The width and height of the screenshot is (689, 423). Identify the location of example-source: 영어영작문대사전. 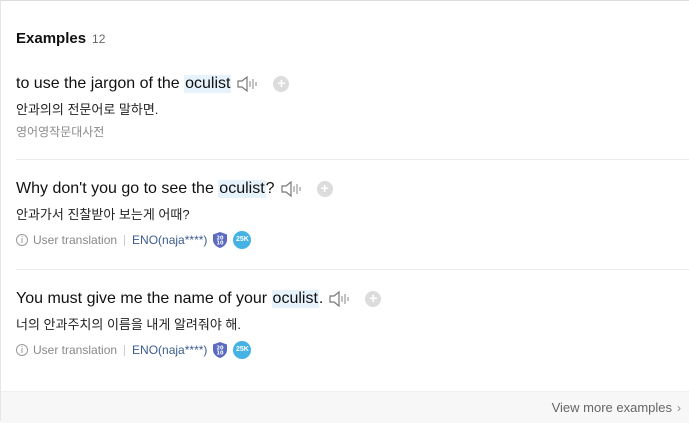
(352, 131).